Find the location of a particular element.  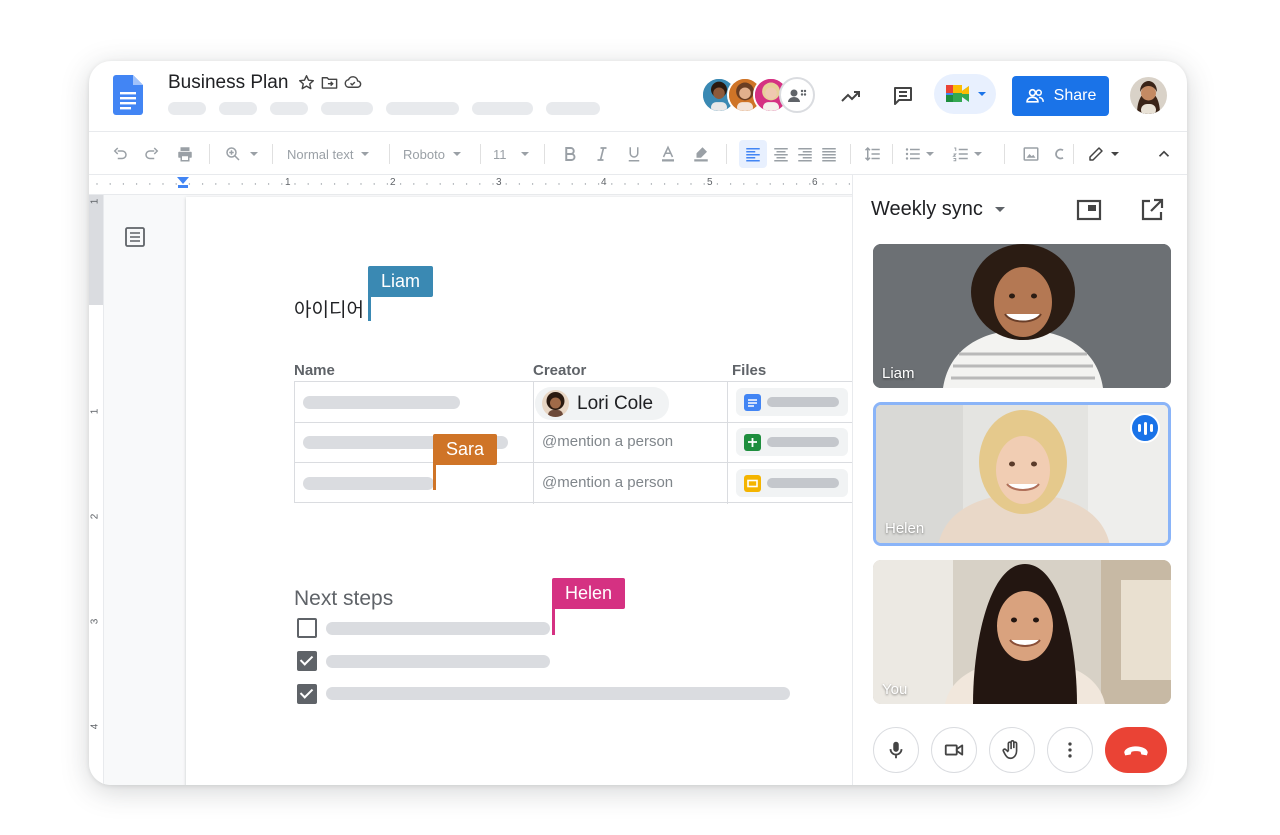

file-chip-doc is located at coordinates (792, 402).